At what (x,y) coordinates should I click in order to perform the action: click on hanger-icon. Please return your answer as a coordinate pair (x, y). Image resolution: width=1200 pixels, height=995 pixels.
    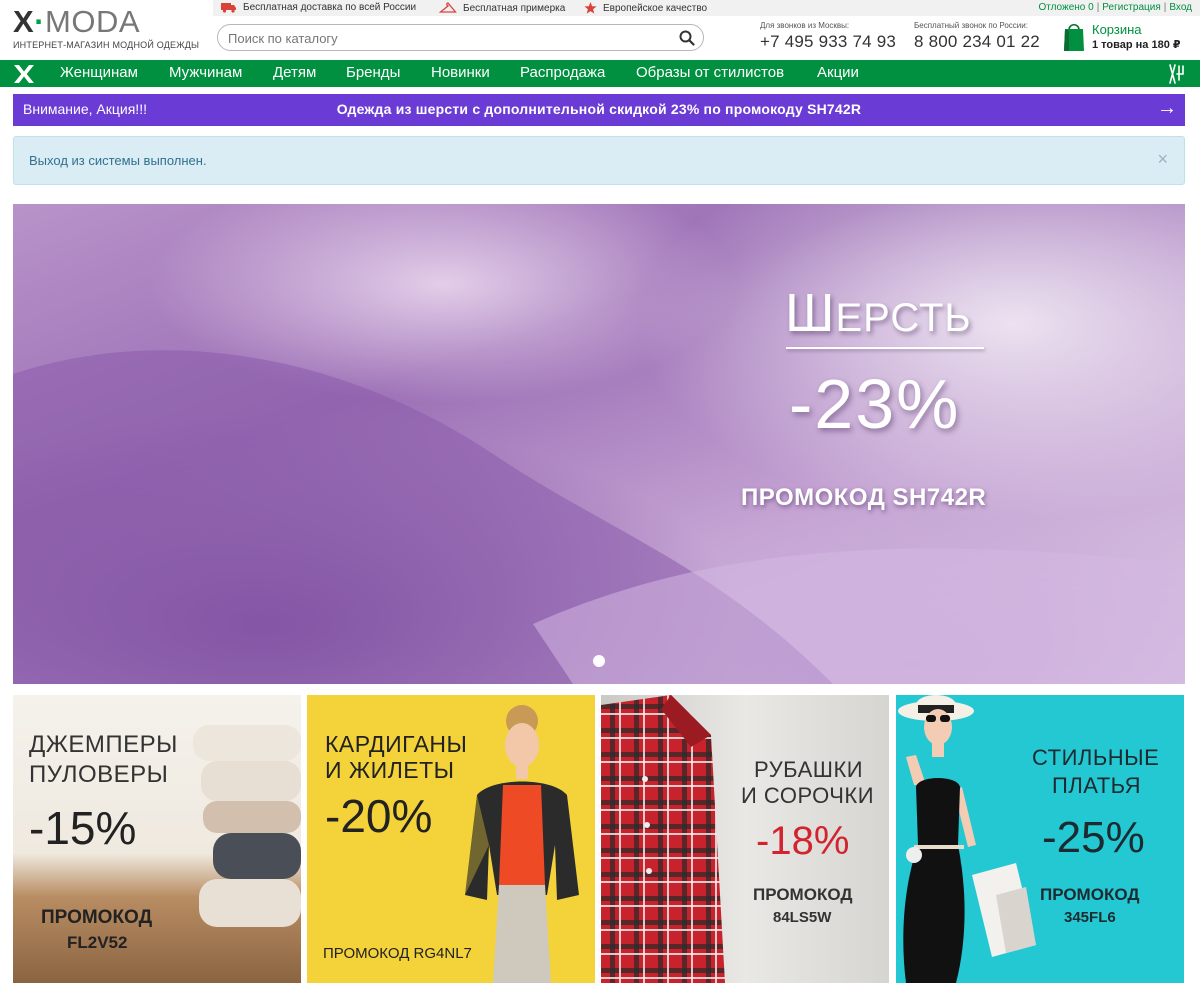
    Looking at the image, I should click on (448, 7).